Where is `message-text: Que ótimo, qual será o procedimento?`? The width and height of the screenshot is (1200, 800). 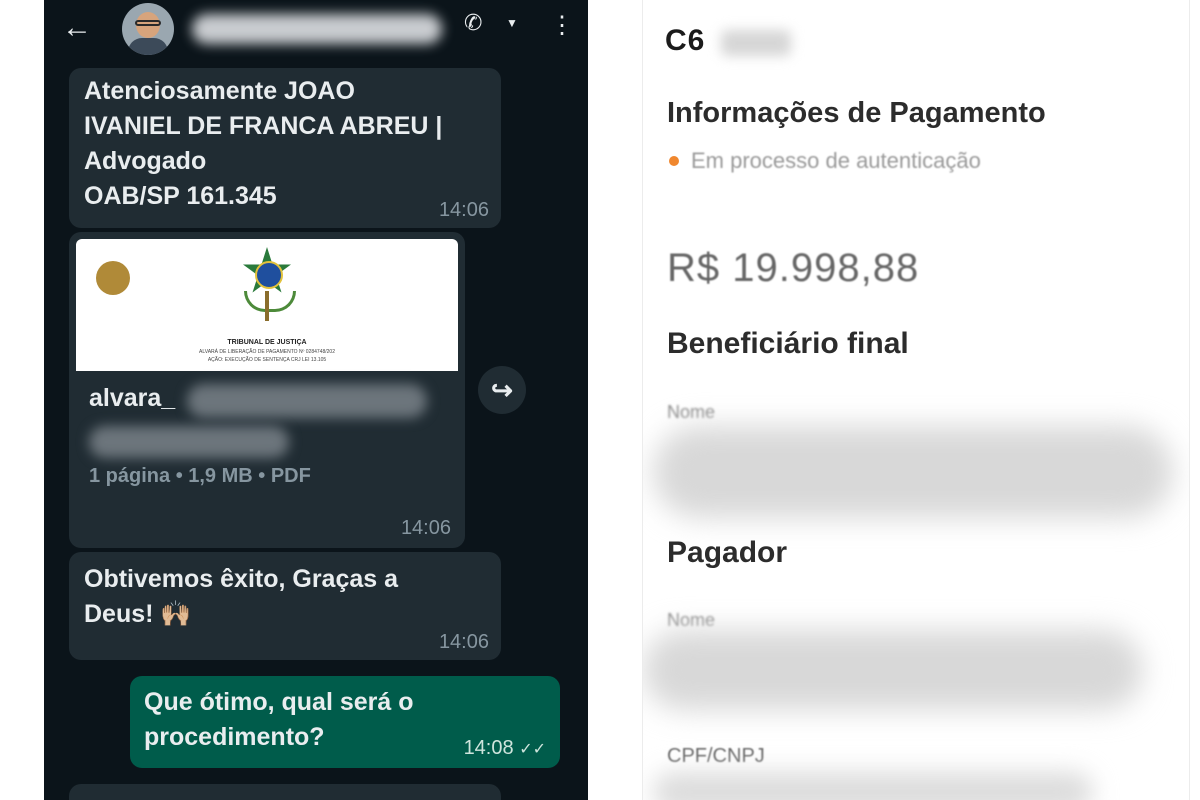
message-text: Que ótimo, qual será o procedimento? is located at coordinates (279, 719).